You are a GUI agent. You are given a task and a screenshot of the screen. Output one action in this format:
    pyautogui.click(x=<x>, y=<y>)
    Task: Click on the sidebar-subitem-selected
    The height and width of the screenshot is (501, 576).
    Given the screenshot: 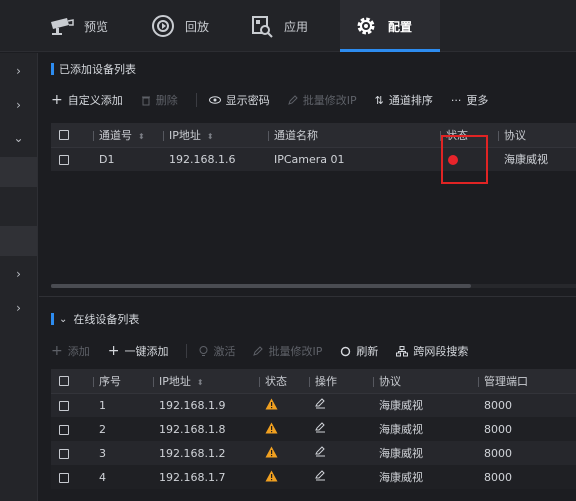 What is the action you would take?
    pyautogui.click(x=18, y=172)
    